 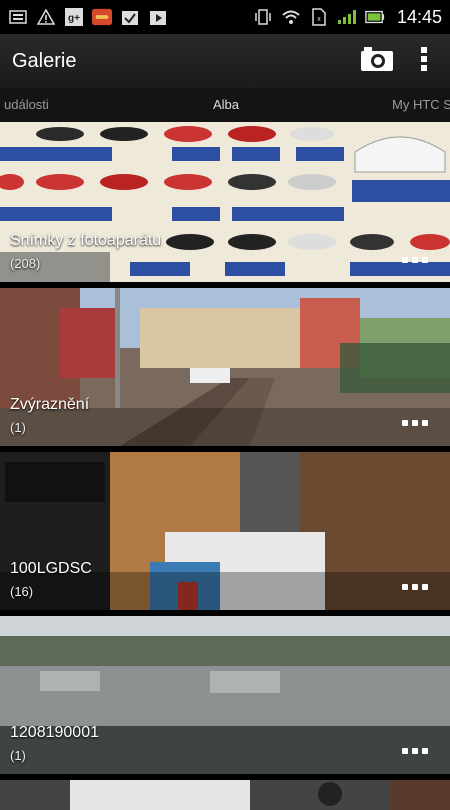 I want to click on signal-icon, so click(x=347, y=17).